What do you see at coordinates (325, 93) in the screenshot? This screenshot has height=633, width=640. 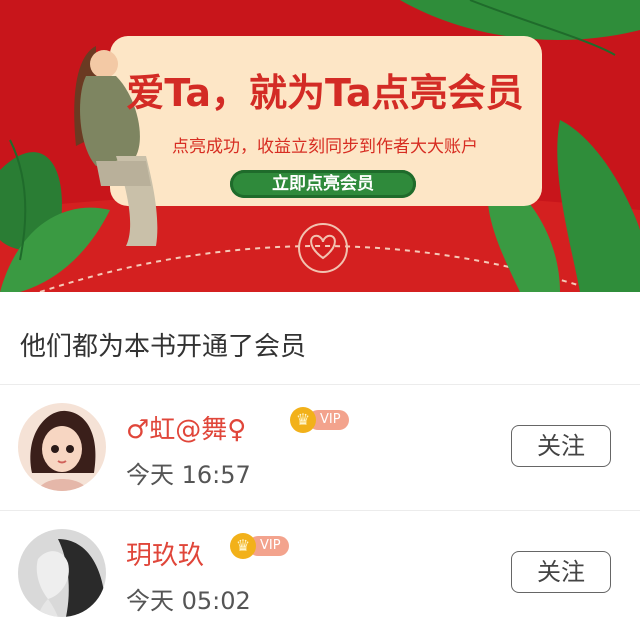 I see `banner-headline: 爱Ta，就为Ta点亮会员` at bounding box center [325, 93].